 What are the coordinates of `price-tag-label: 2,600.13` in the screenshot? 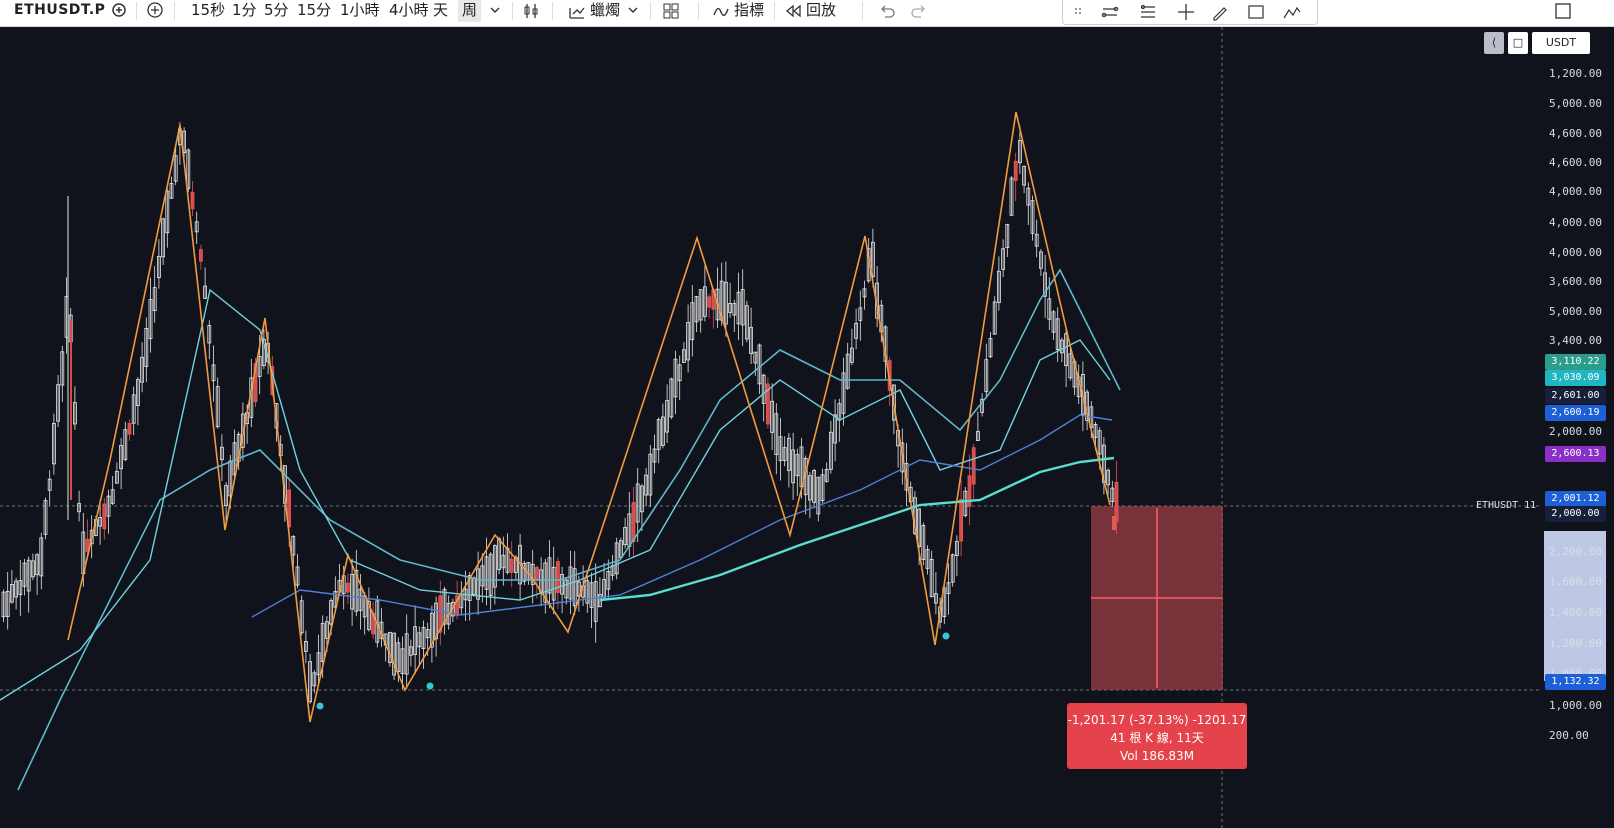 It's located at (1575, 454).